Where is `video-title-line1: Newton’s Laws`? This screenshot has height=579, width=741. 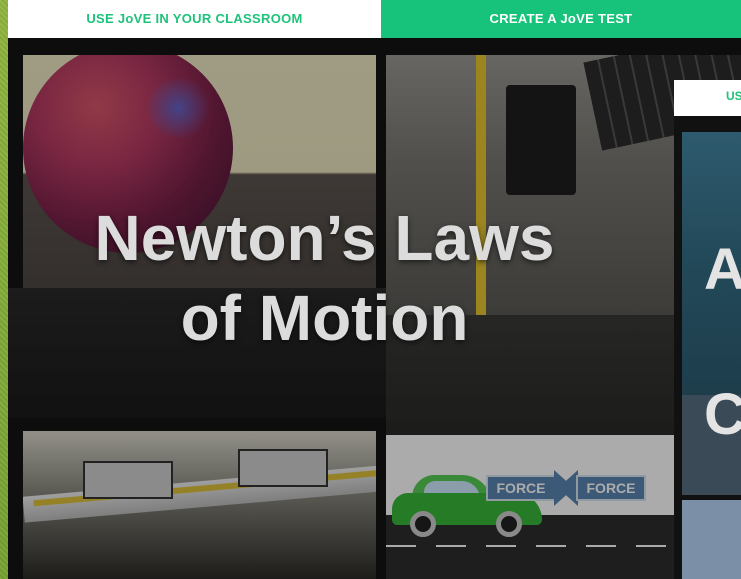 video-title-line1: Newton’s Laws is located at coordinates (324, 238).